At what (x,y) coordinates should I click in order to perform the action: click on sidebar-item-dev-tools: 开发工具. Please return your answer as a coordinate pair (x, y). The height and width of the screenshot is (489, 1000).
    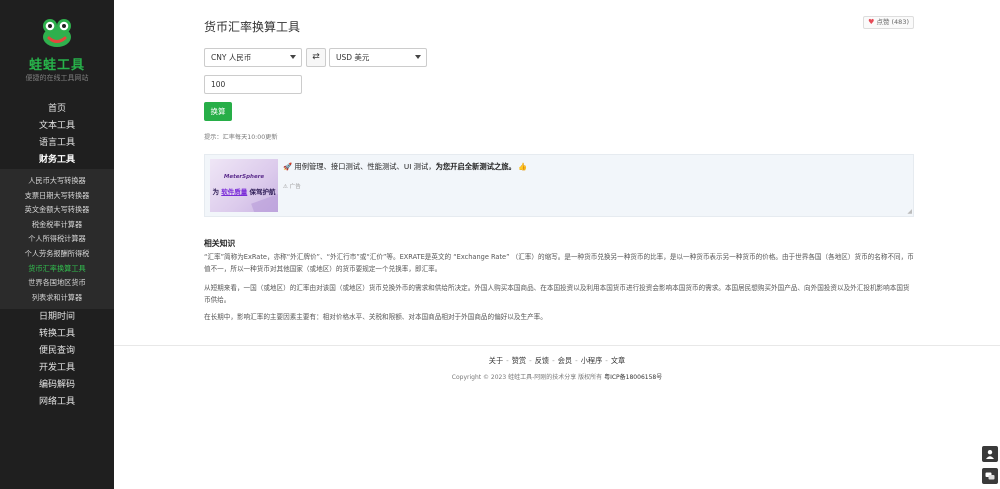
    Looking at the image, I should click on (57, 368).